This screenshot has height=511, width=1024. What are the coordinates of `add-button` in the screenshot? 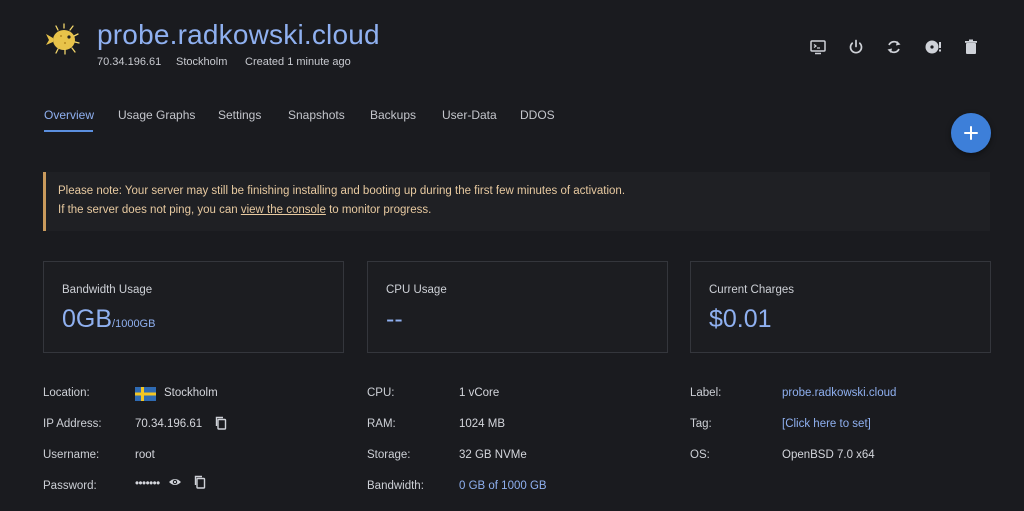 It's located at (971, 133).